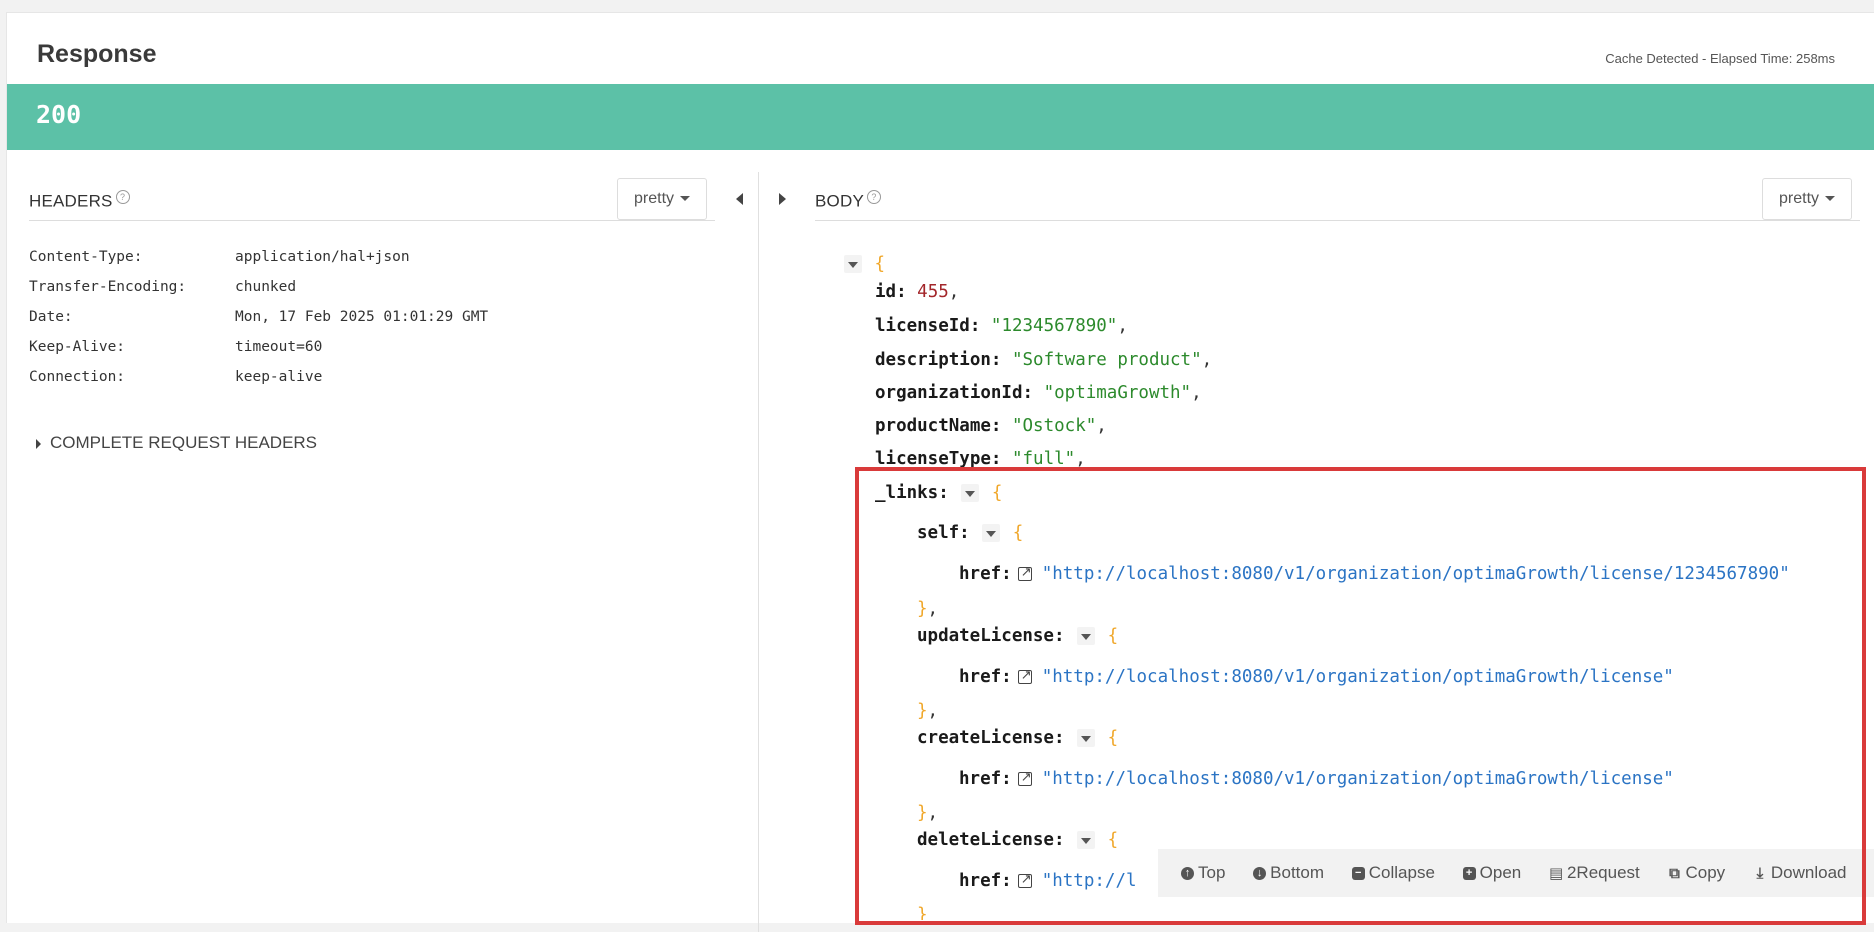  Describe the element at coordinates (97, 54) in the screenshot. I see `response-title: Response` at that location.